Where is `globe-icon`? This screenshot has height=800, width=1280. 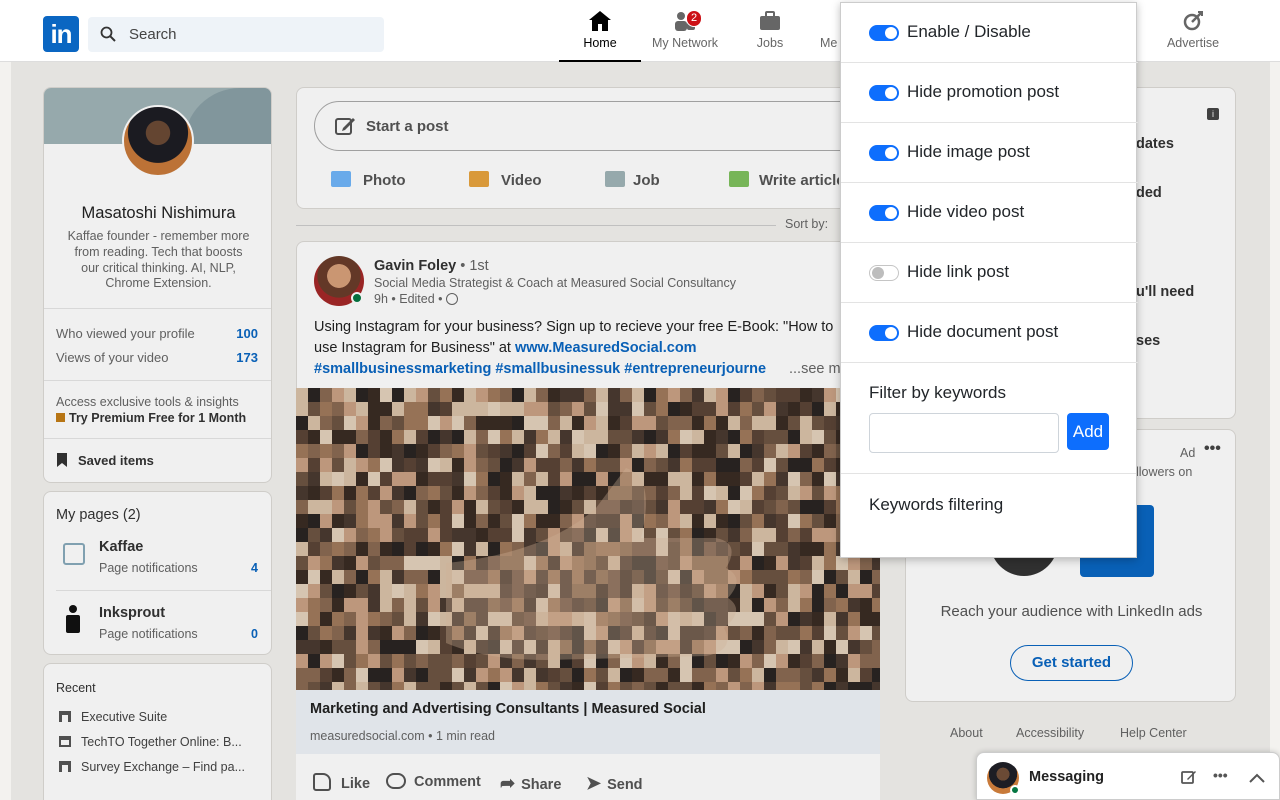
globe-icon is located at coordinates (452, 299).